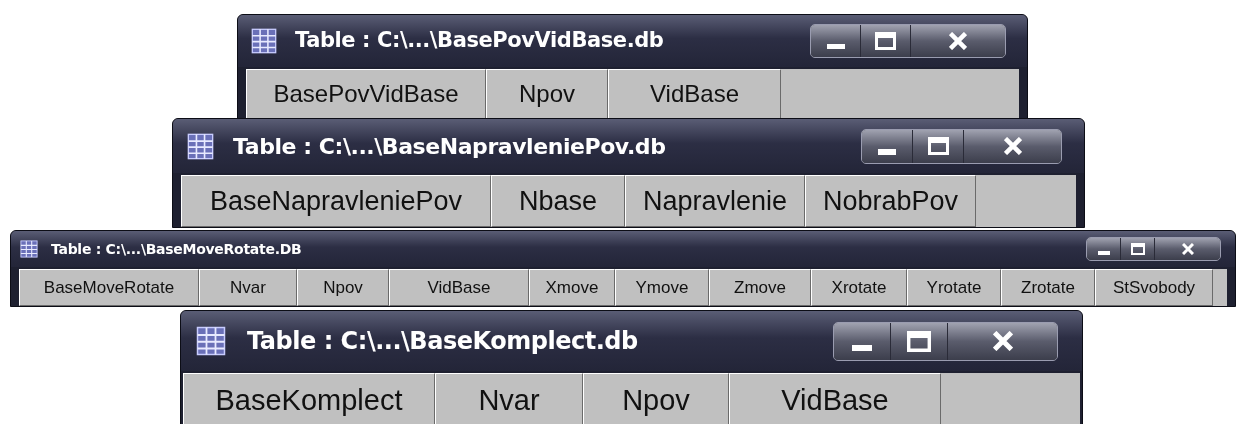 The height and width of the screenshot is (424, 1246). What do you see at coordinates (176, 249) in the screenshot?
I see `window-title: Table : C:\...\BaseMoveRotate.DB` at bounding box center [176, 249].